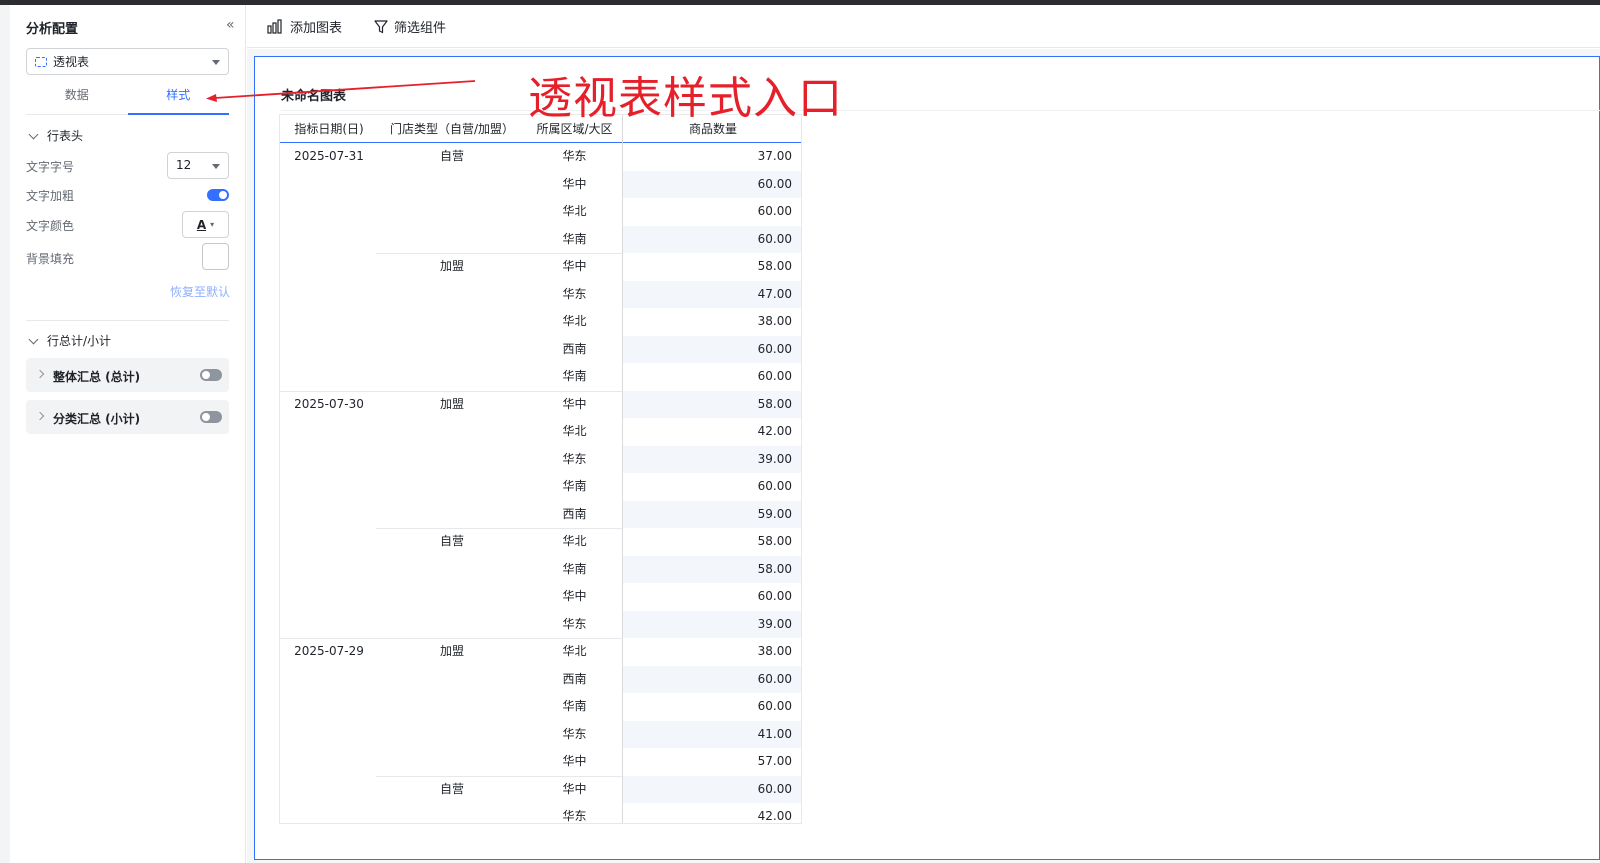 The image size is (1600, 863). What do you see at coordinates (712, 294) in the screenshot?
I see `table-row: 47.00` at bounding box center [712, 294].